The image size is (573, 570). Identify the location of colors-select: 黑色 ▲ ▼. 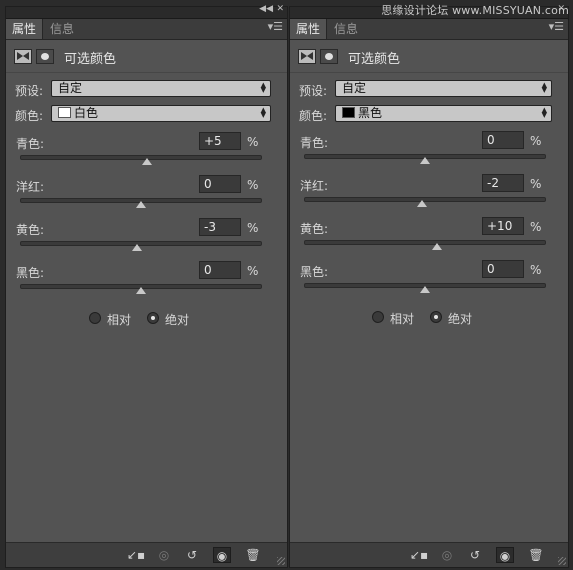
(443, 113).